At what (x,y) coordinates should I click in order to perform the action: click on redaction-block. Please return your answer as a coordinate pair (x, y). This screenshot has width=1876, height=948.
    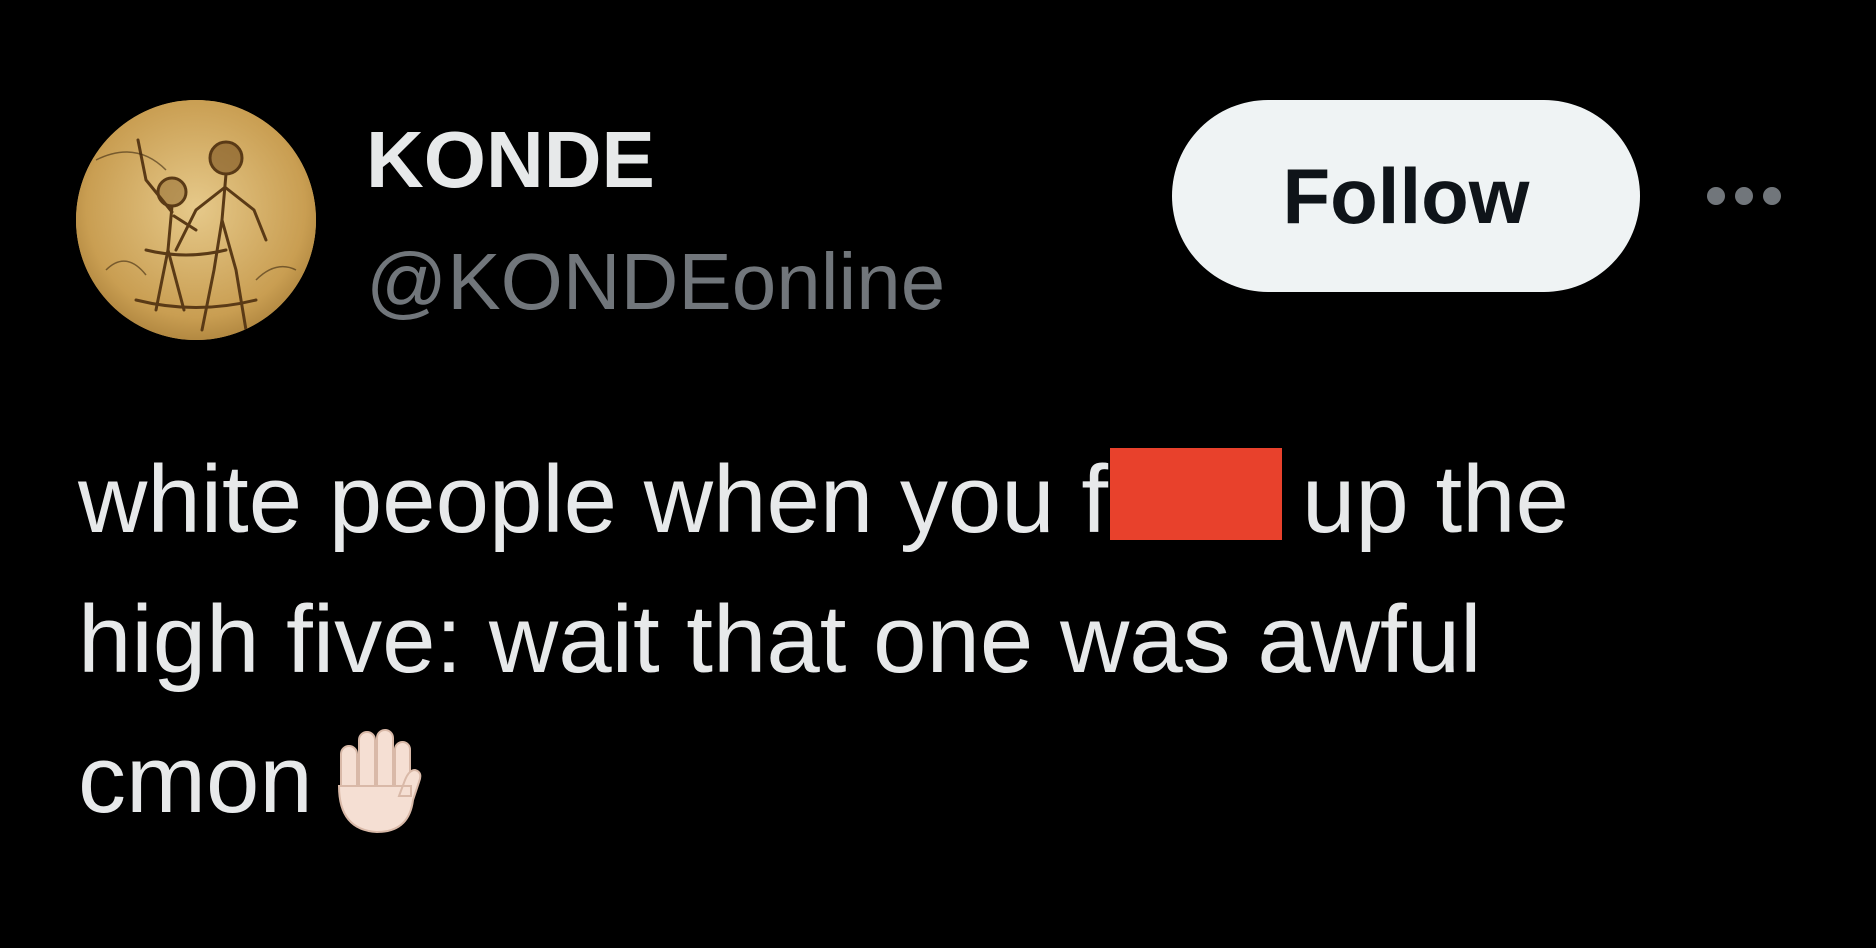
    Looking at the image, I should click on (1196, 494).